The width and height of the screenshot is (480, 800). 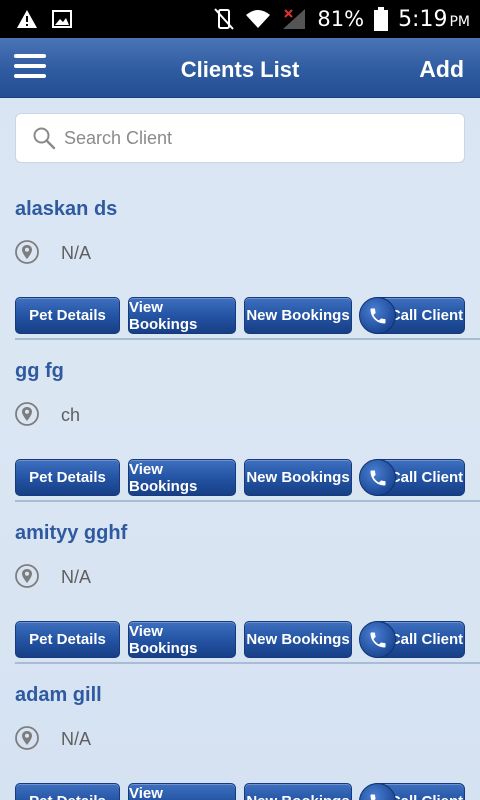 I want to click on battery-percent: 81%, so click(x=341, y=19).